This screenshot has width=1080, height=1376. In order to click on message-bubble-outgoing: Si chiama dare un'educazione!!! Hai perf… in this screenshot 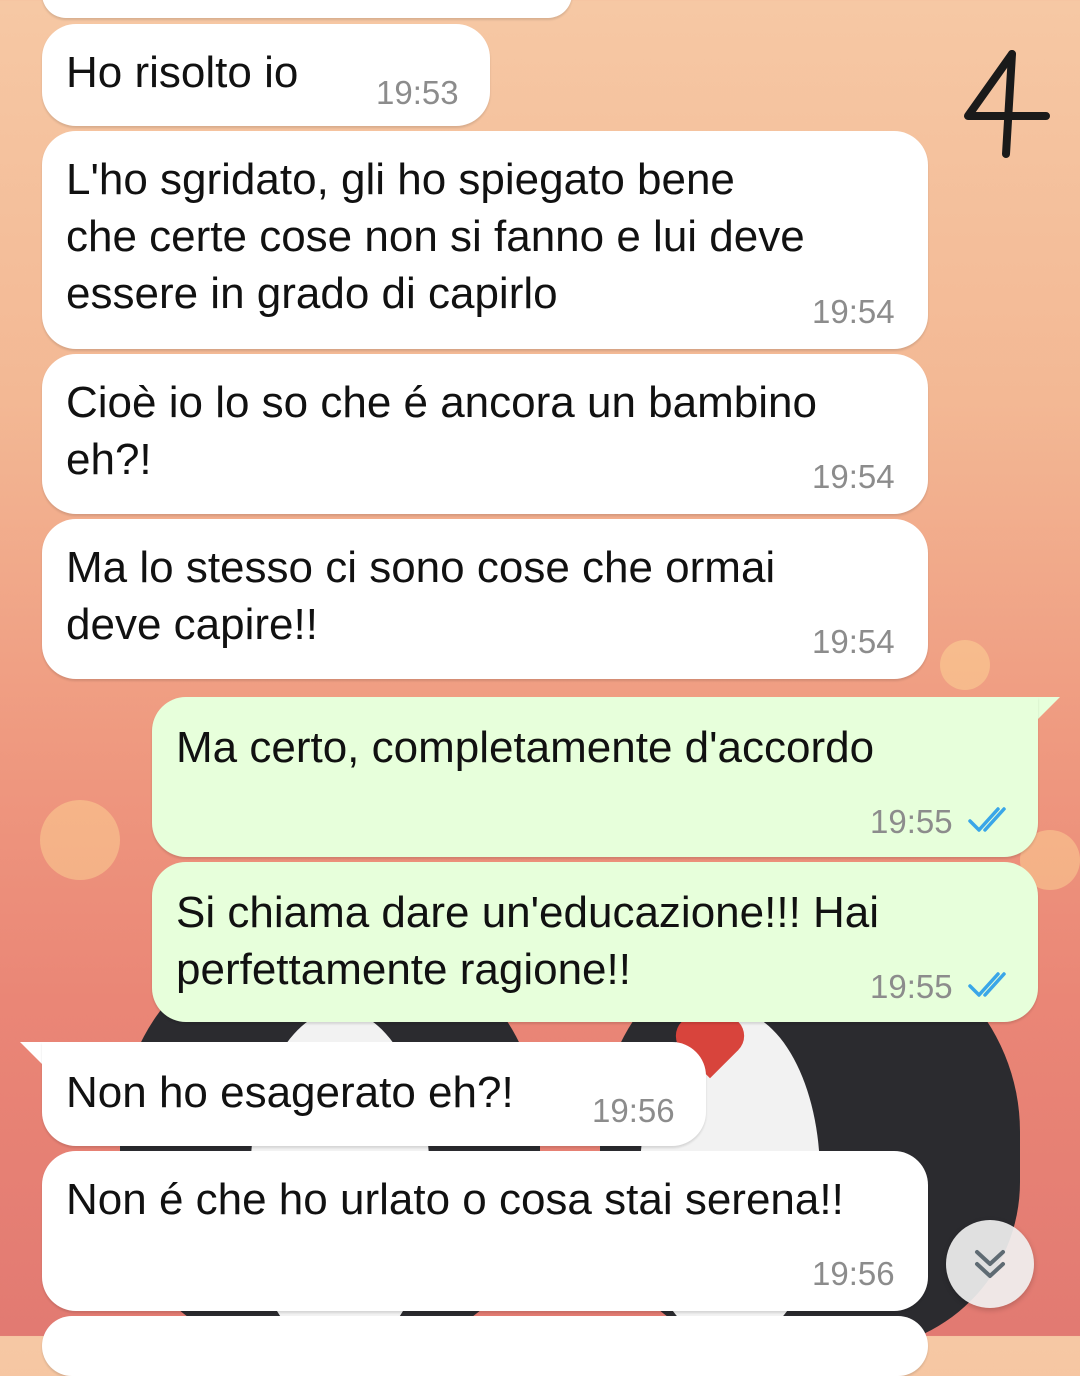, I will do `click(595, 942)`.